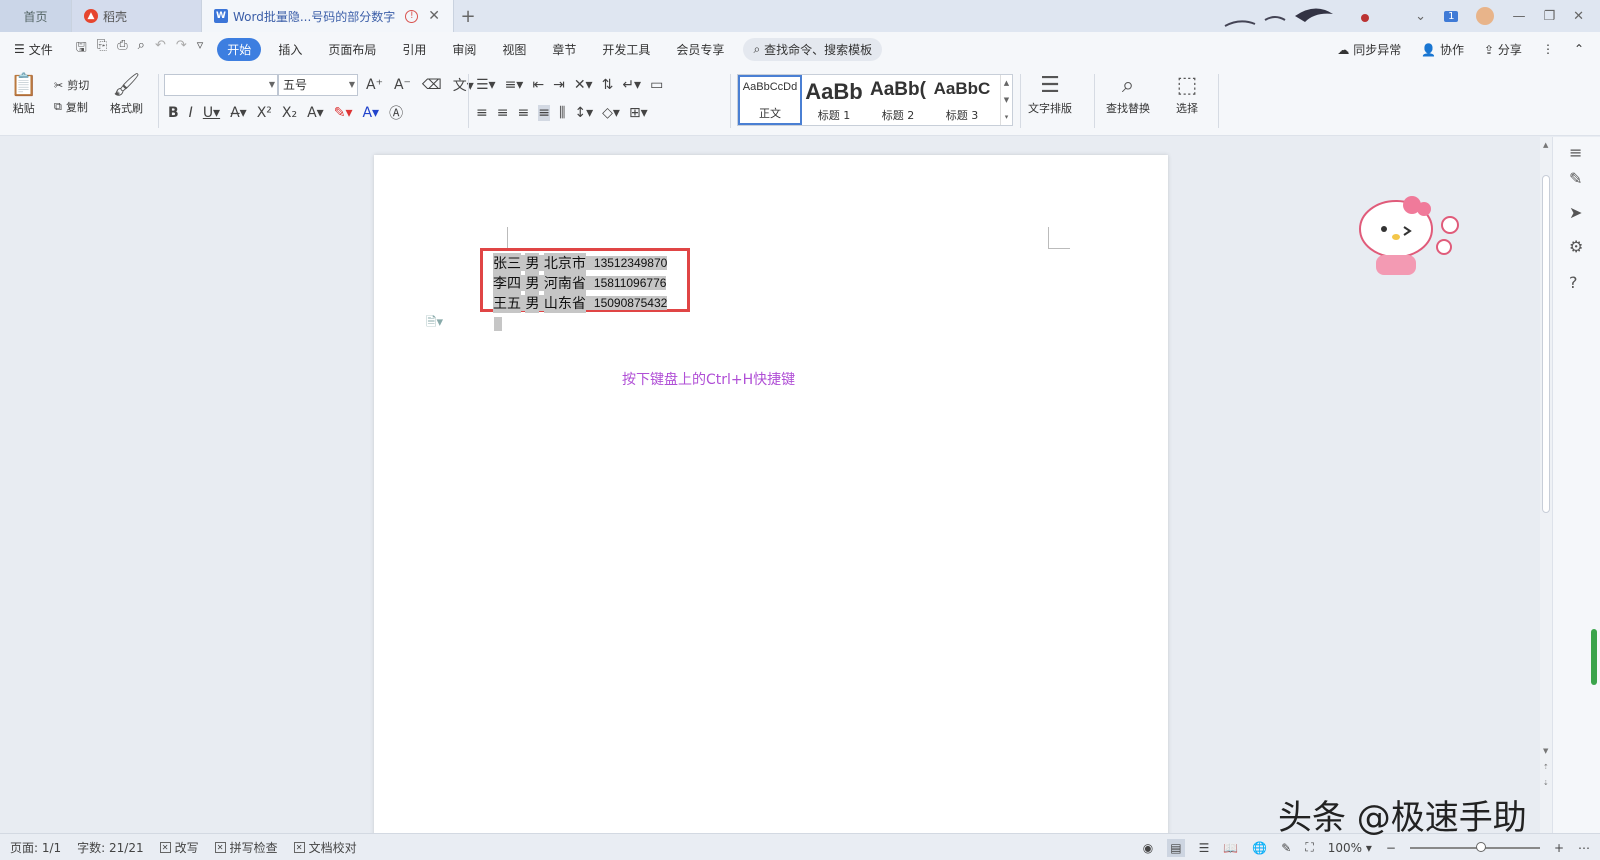 This screenshot has height=860, width=1600. I want to click on font-color-icon: A▾, so click(370, 113).